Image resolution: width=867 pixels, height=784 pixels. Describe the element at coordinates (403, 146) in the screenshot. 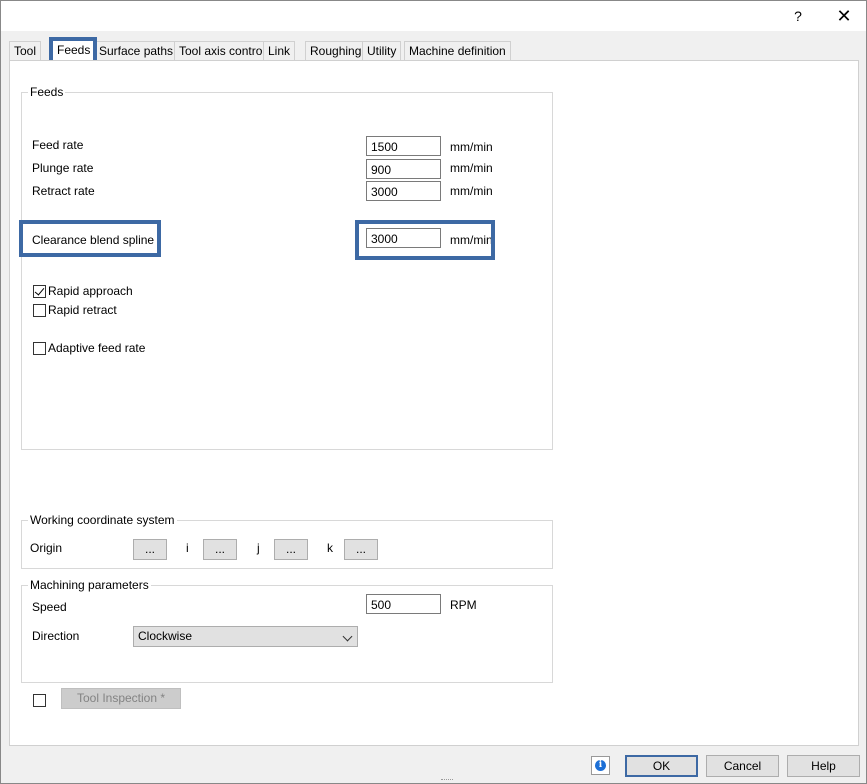

I see `feed-rate-input: 1500` at that location.